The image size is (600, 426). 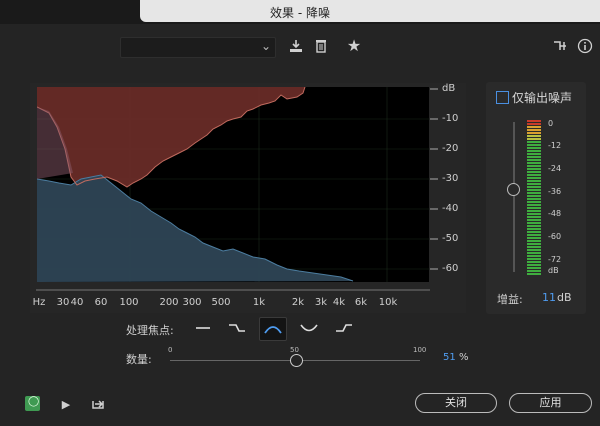 What do you see at coordinates (555, 236) in the screenshot?
I see `meter-label: -60` at bounding box center [555, 236].